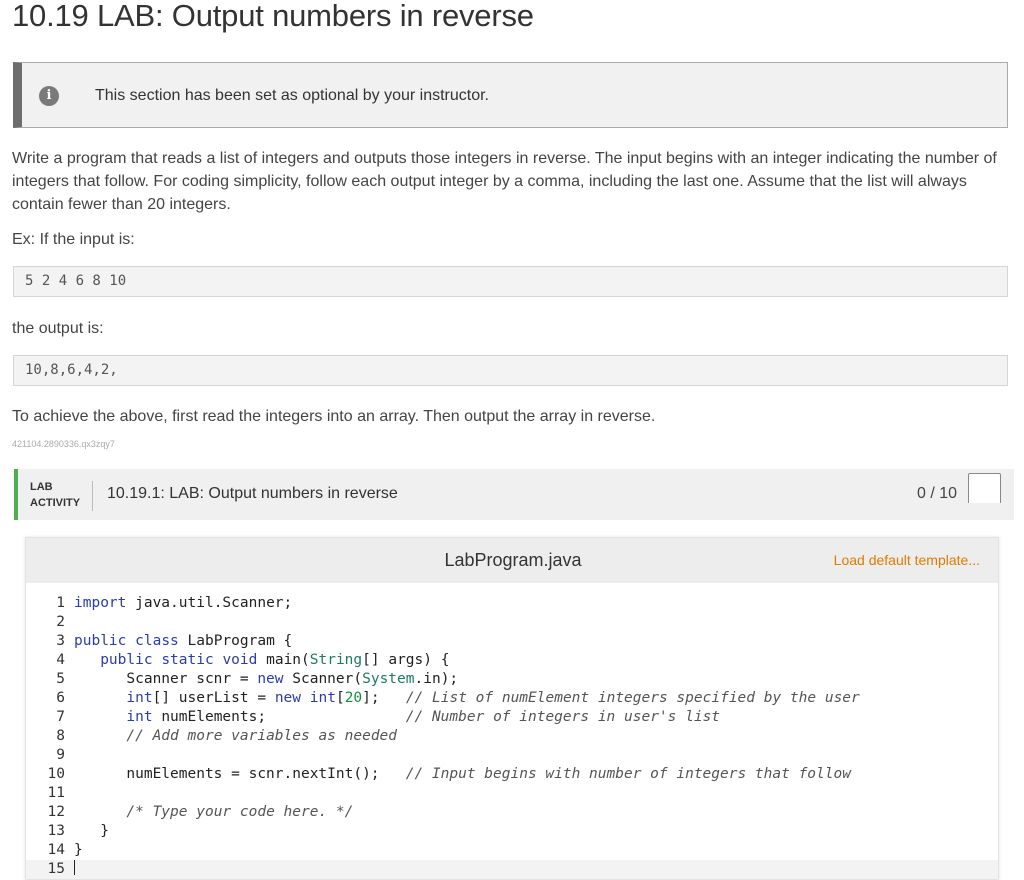 The height and width of the screenshot is (880, 1024). Describe the element at coordinates (512, 869) in the screenshot. I see `code-line: 15` at that location.